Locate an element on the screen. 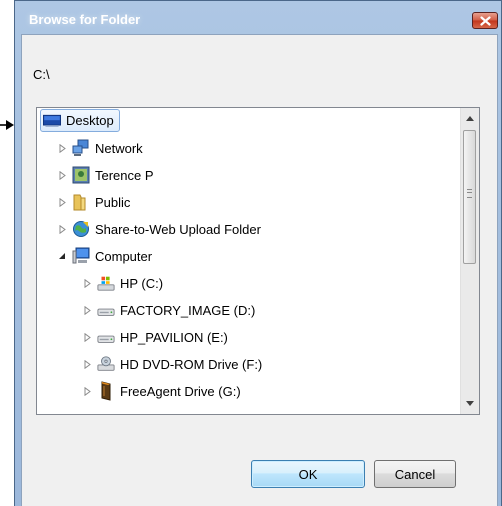 The width and height of the screenshot is (502, 506). tree-item-freeagent-g: FreeAgent Drive (G:) is located at coordinates (160, 391).